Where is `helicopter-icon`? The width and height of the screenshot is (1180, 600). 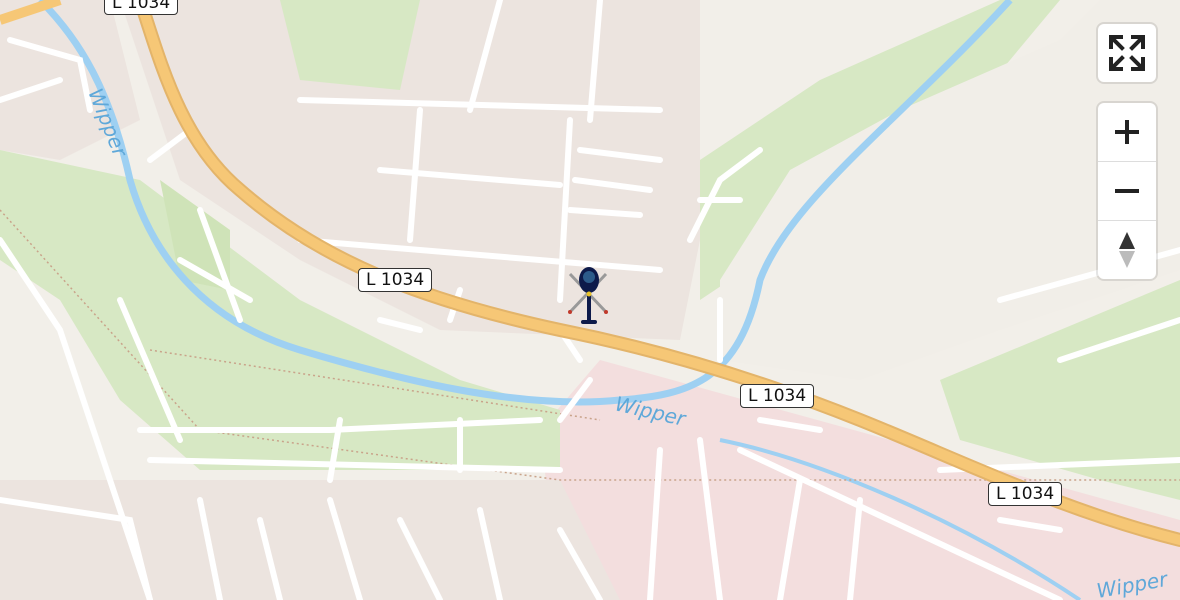
helicopter-icon is located at coordinates (588, 295).